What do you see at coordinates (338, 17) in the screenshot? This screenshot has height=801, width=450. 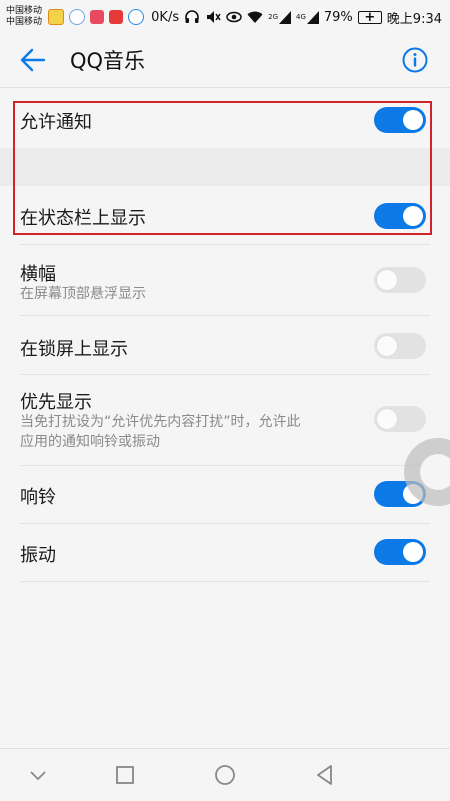 I see `battery-percent: 79%` at bounding box center [338, 17].